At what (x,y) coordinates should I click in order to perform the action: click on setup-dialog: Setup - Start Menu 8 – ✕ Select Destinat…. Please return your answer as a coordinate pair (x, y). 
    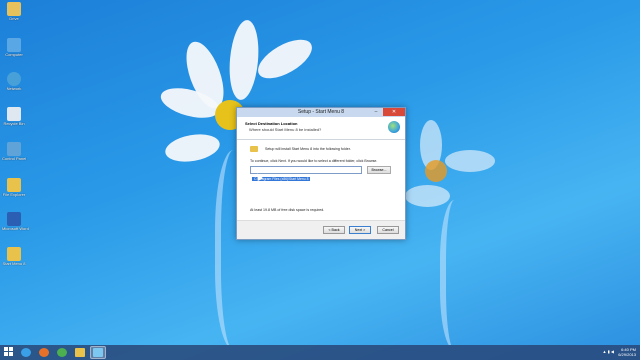
    Looking at the image, I should click on (321, 173).